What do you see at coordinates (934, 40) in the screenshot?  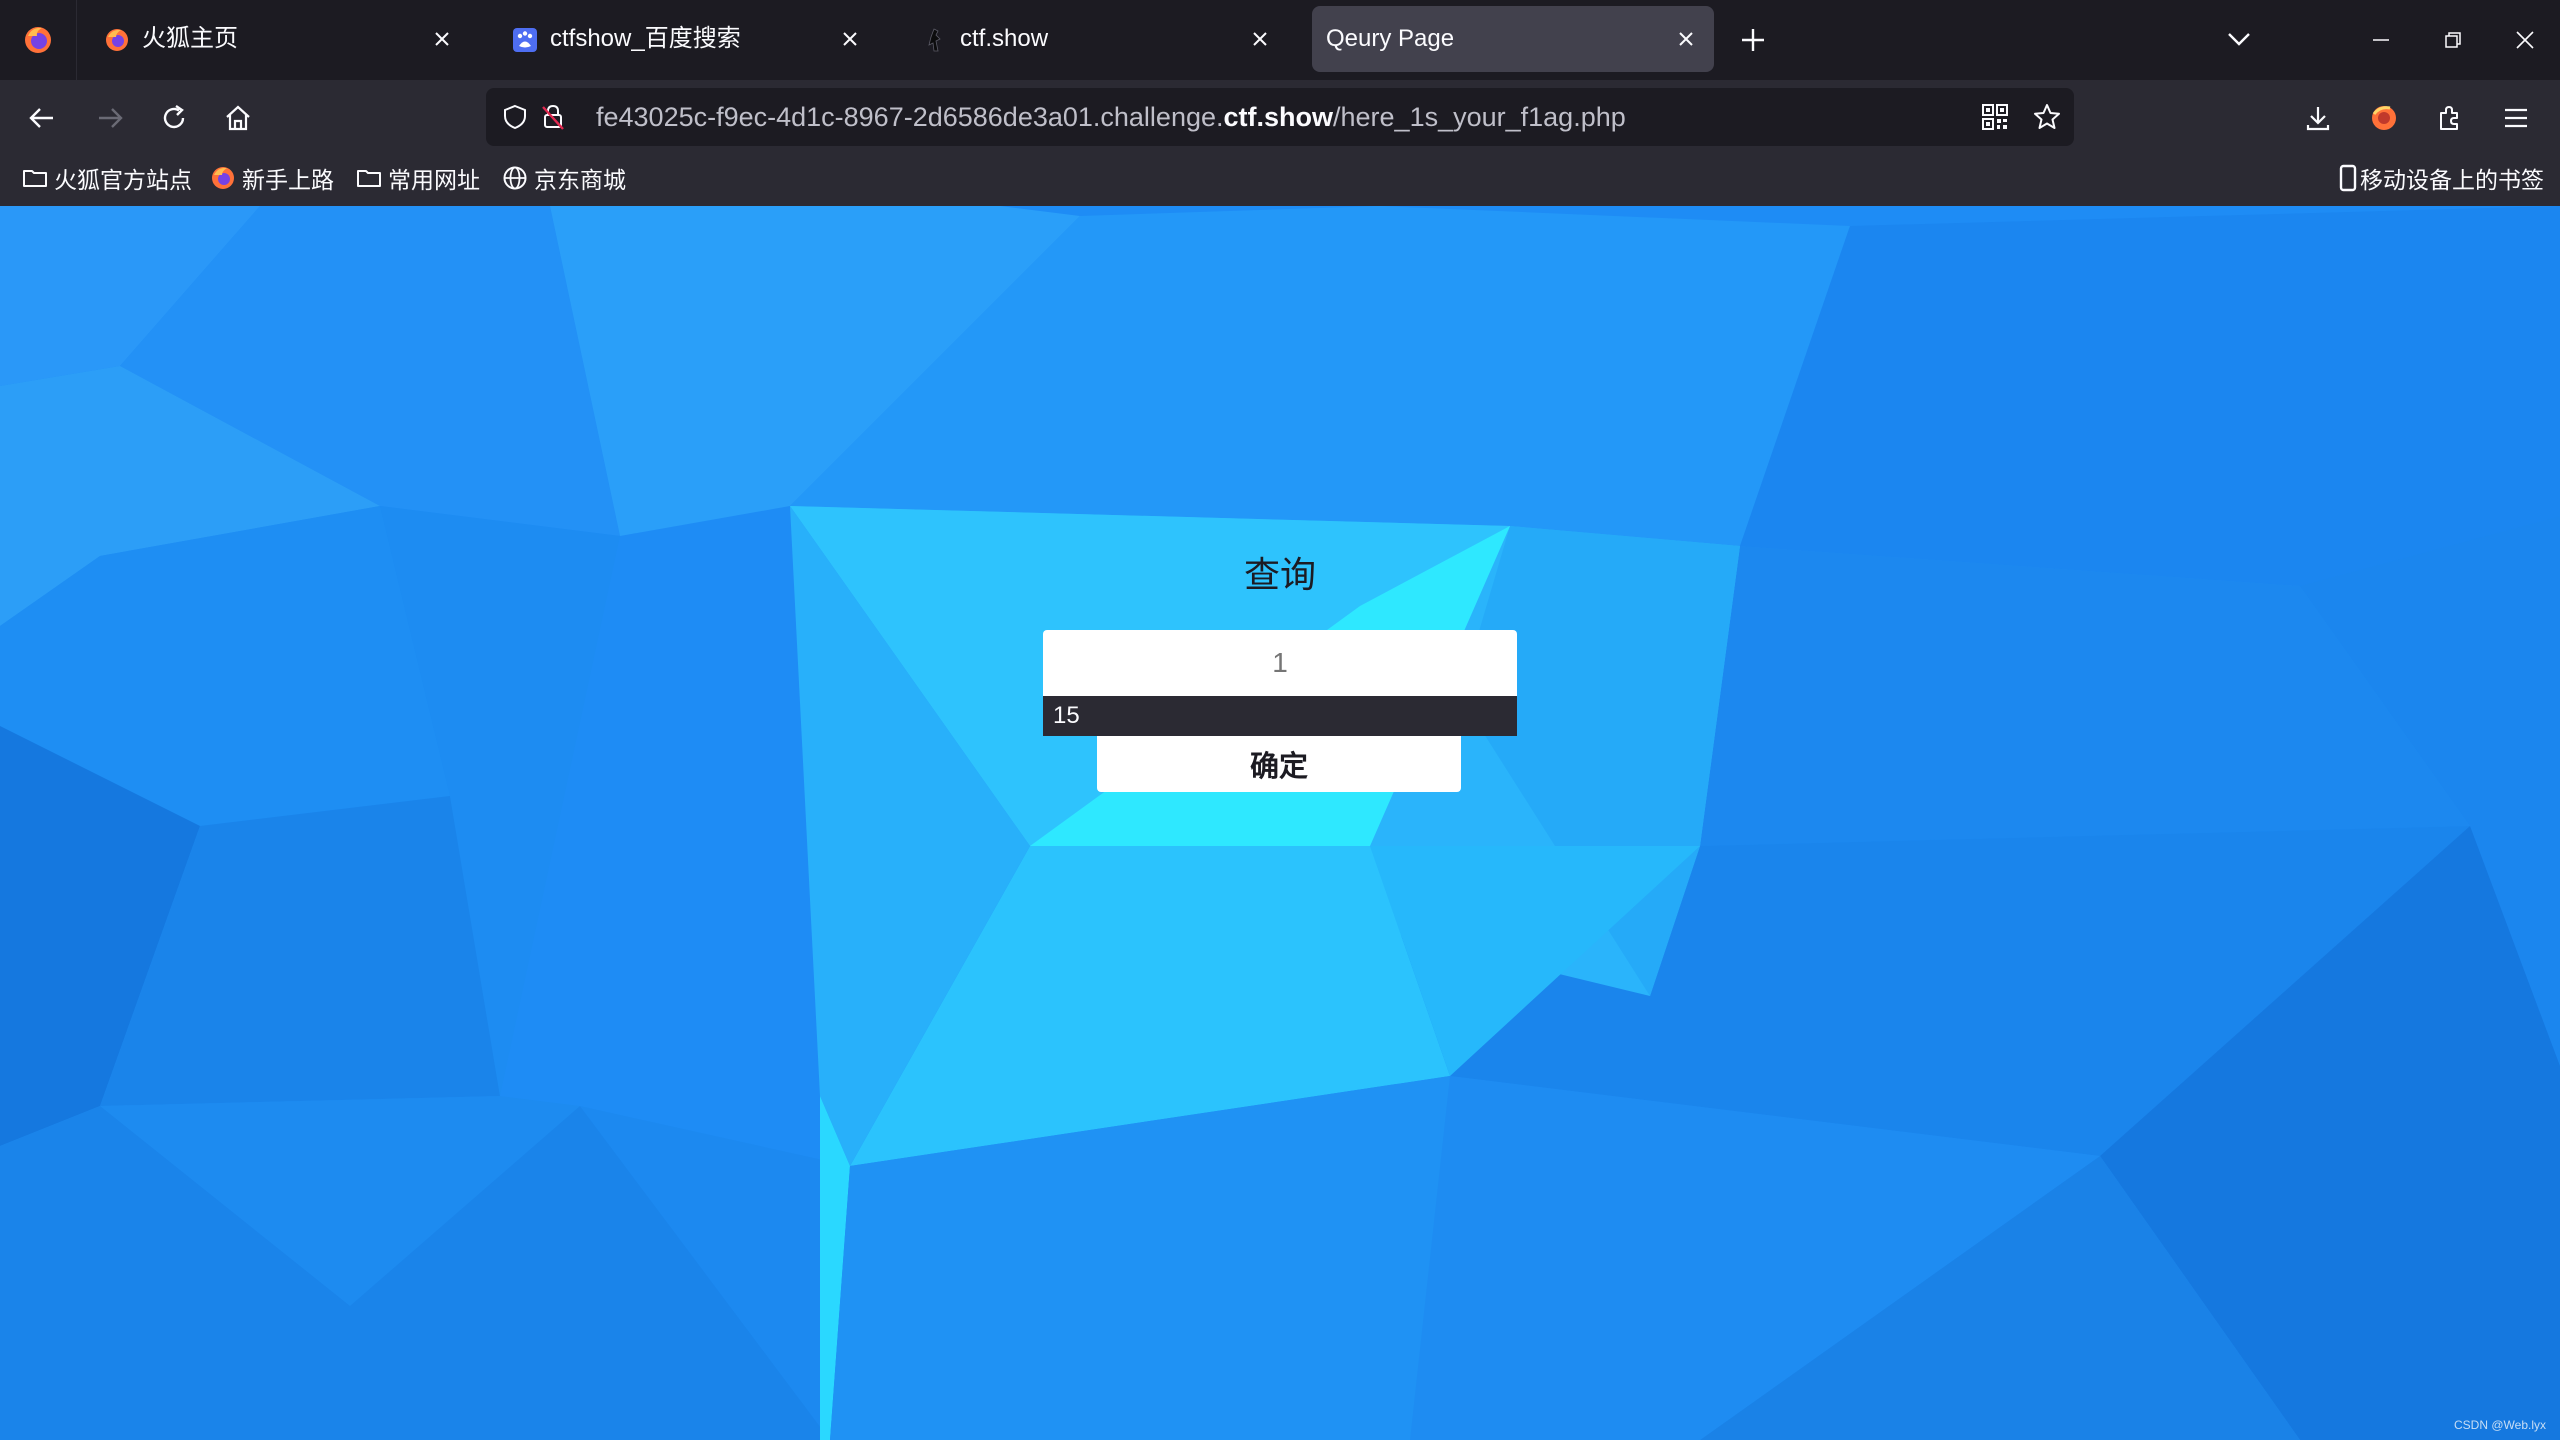 I see `ctfshow-icon` at bounding box center [934, 40].